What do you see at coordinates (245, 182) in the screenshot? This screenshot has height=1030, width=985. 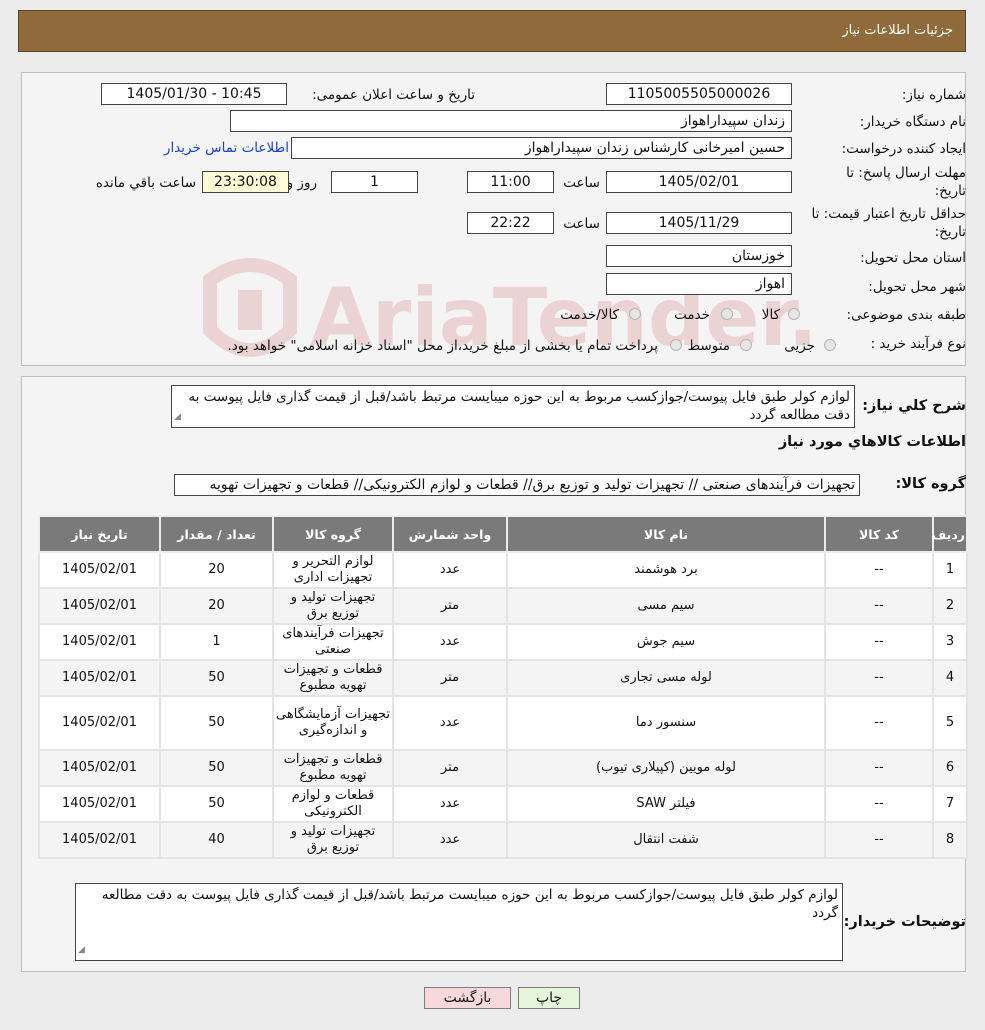 I see `remaining-time-field: 23:30:08` at bounding box center [245, 182].